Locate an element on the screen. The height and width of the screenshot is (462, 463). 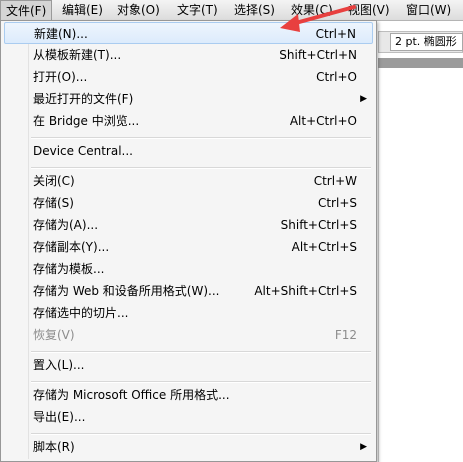
menu-item-recent-files: 最近打开的文件(F) ▶ is located at coordinates (188, 99).